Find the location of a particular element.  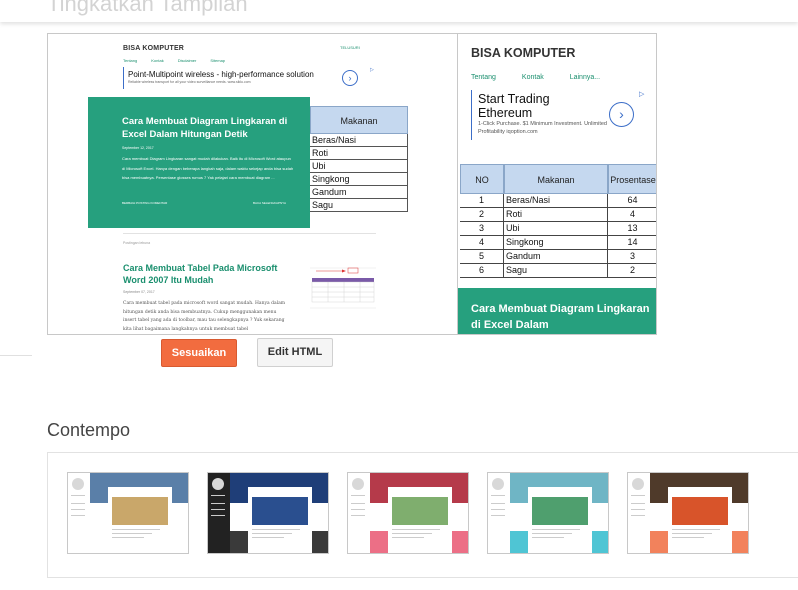

nav-item: Disclaimer is located at coordinates (187, 60).